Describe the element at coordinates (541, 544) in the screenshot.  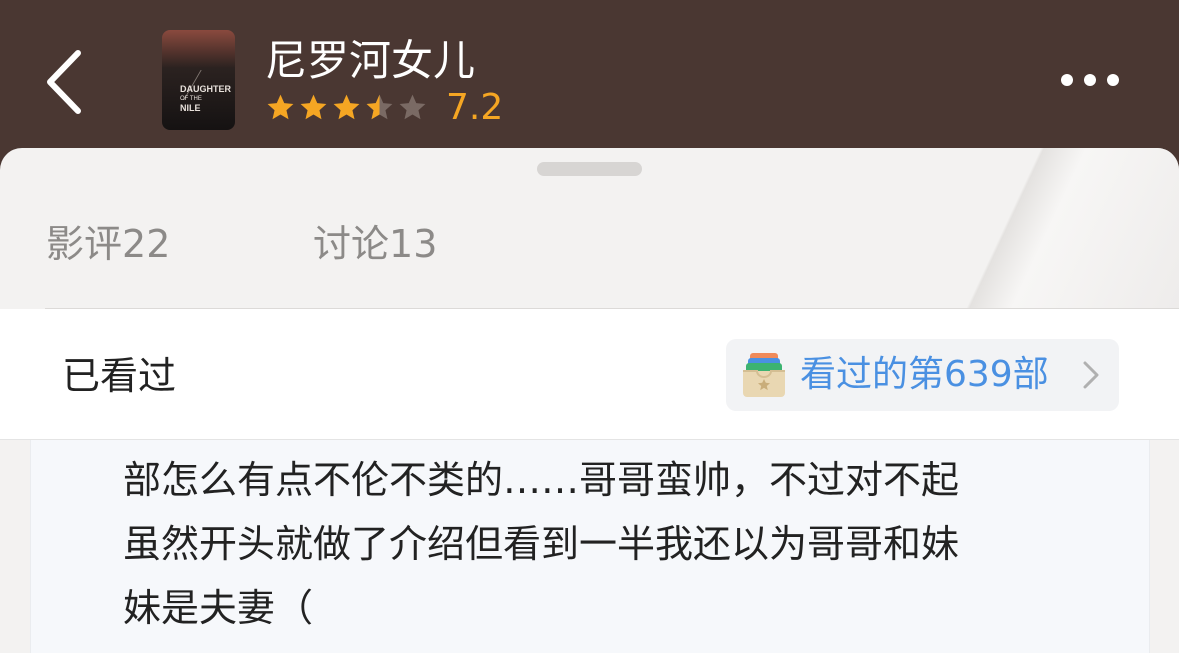
I see `comment-line: 虽然开头就做了介绍但看到一半我还以为哥哥和妹` at that location.